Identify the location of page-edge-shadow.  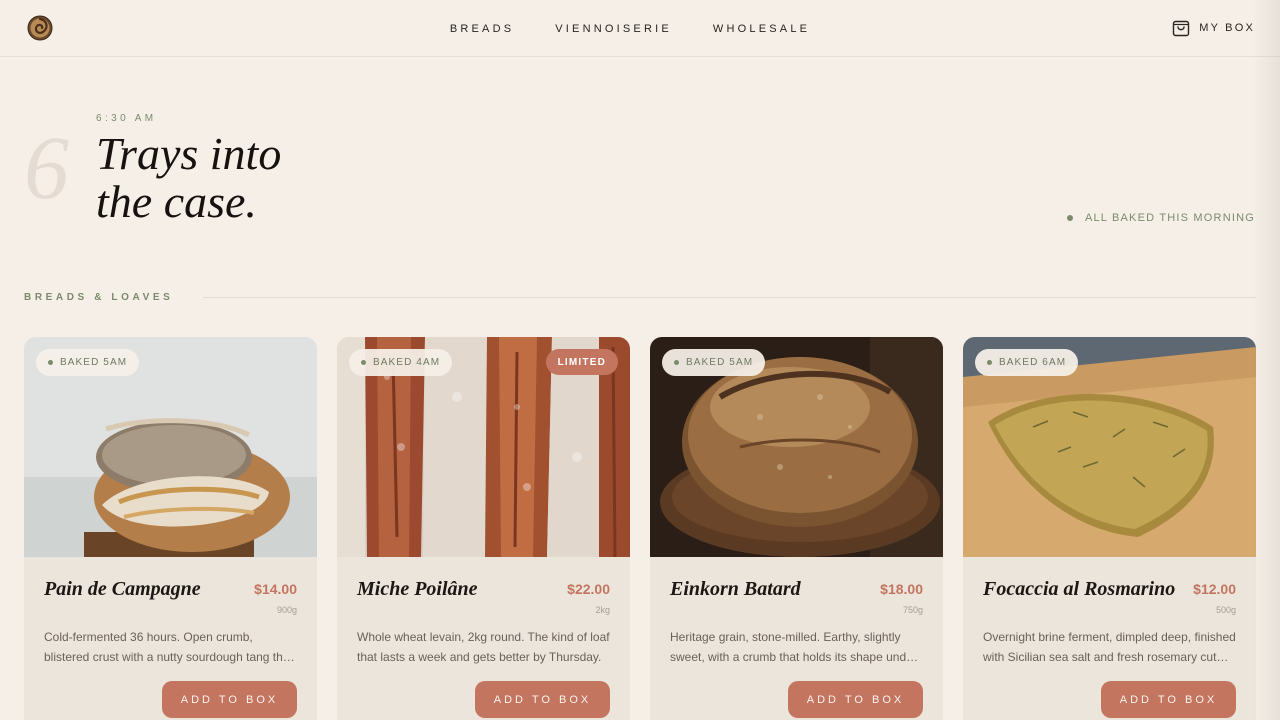
(1266, 360).